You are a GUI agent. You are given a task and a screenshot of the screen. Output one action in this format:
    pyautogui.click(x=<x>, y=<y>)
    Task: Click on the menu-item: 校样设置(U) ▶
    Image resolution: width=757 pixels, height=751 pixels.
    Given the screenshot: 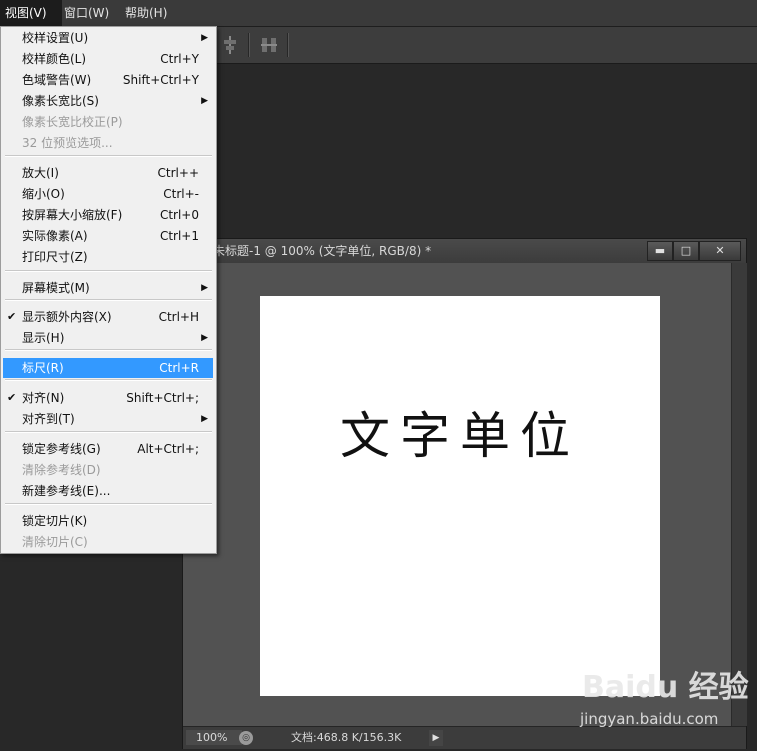 What is the action you would take?
    pyautogui.click(x=108, y=38)
    